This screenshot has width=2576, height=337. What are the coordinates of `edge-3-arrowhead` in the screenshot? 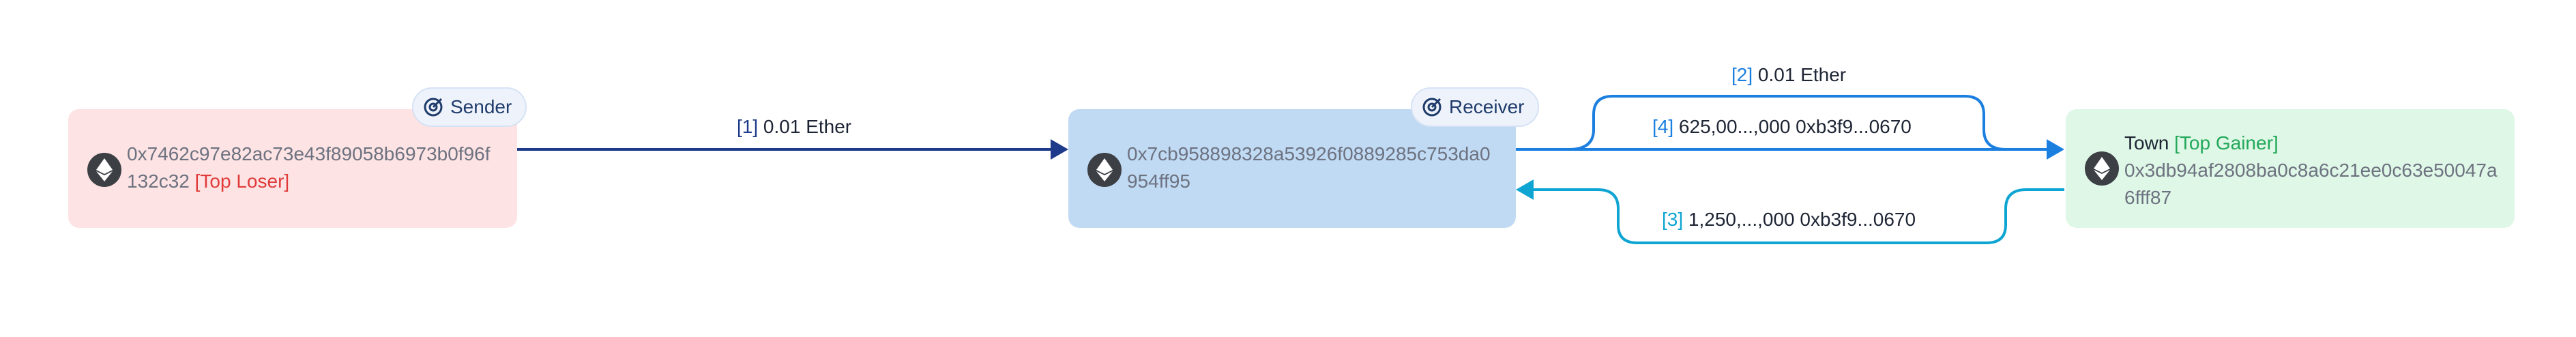 It's located at (1525, 189).